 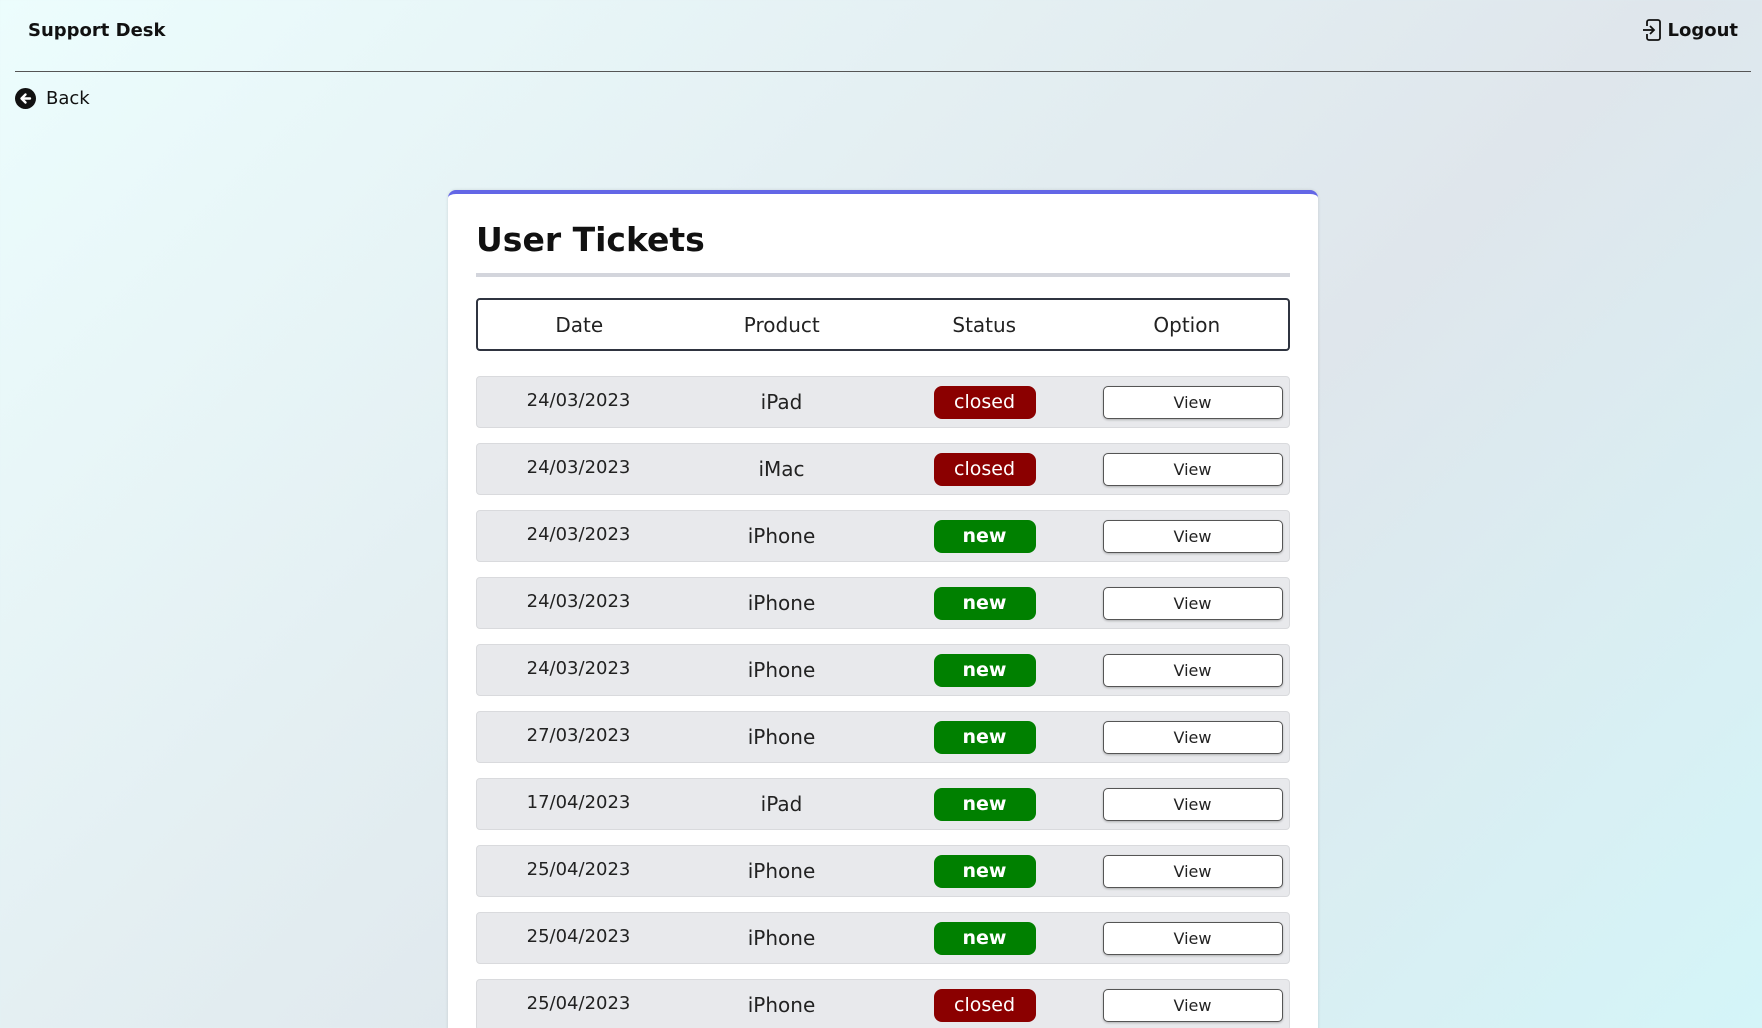 I want to click on logout-label: Logout, so click(x=1702, y=30).